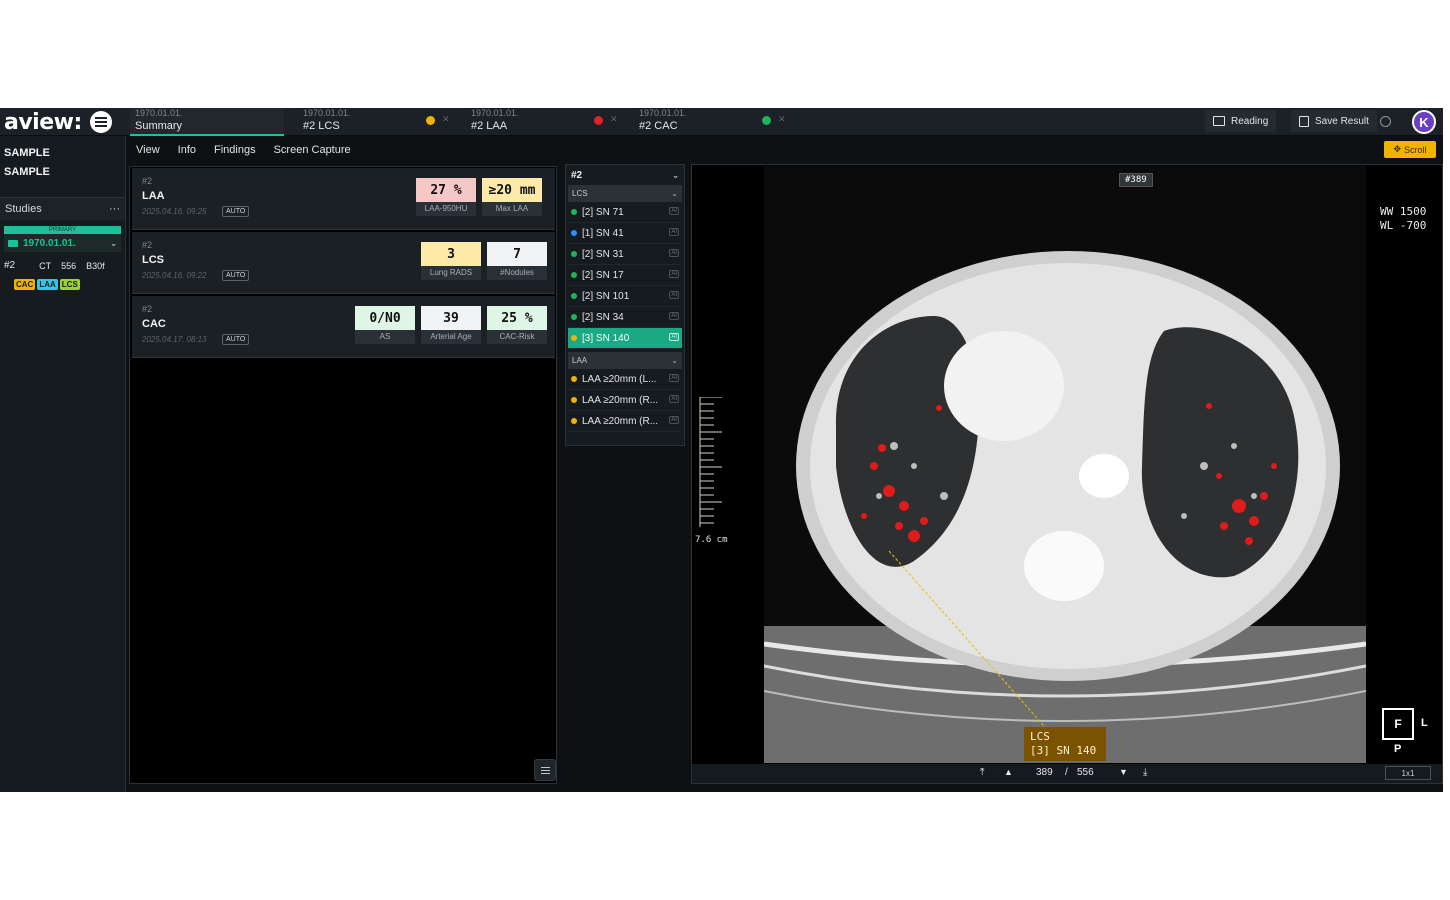 This screenshot has height=900, width=1450. Describe the element at coordinates (187, 150) in the screenshot. I see `menu-info: Info` at that location.